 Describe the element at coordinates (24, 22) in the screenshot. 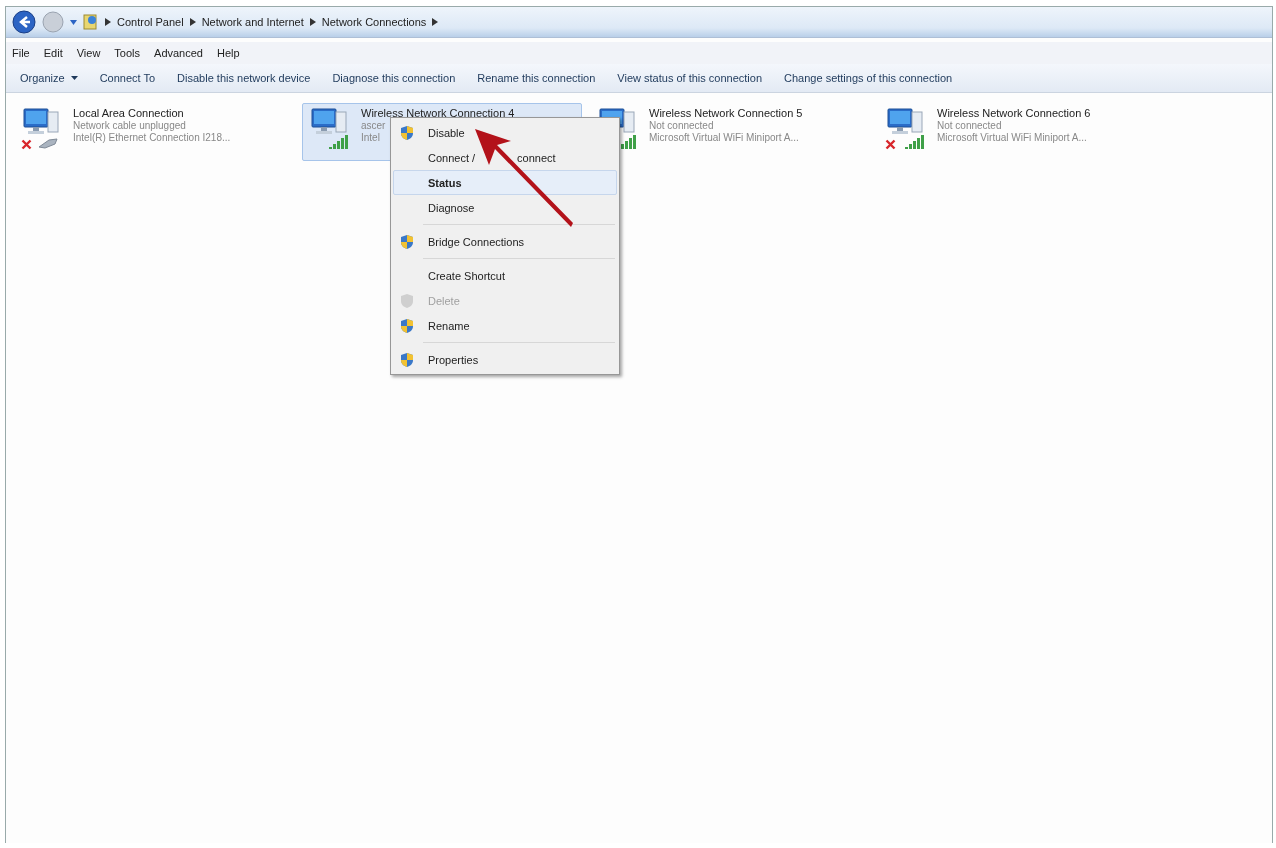

I see `back-icon` at that location.